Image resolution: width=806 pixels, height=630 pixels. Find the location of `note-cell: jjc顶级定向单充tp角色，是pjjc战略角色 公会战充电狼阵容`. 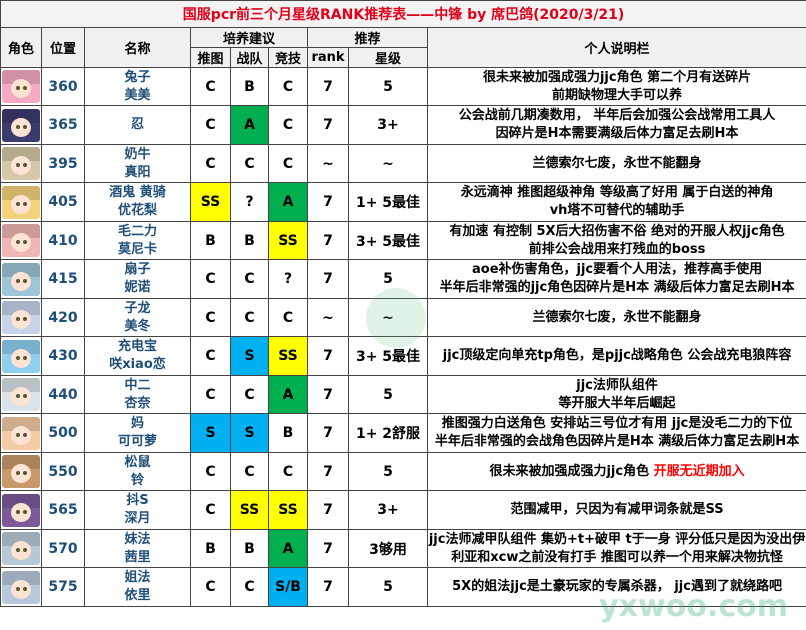

note-cell: jjc顶级定向单充tp角色，是pjjc战略角色 公会战充电狼阵容 is located at coordinates (616, 356).